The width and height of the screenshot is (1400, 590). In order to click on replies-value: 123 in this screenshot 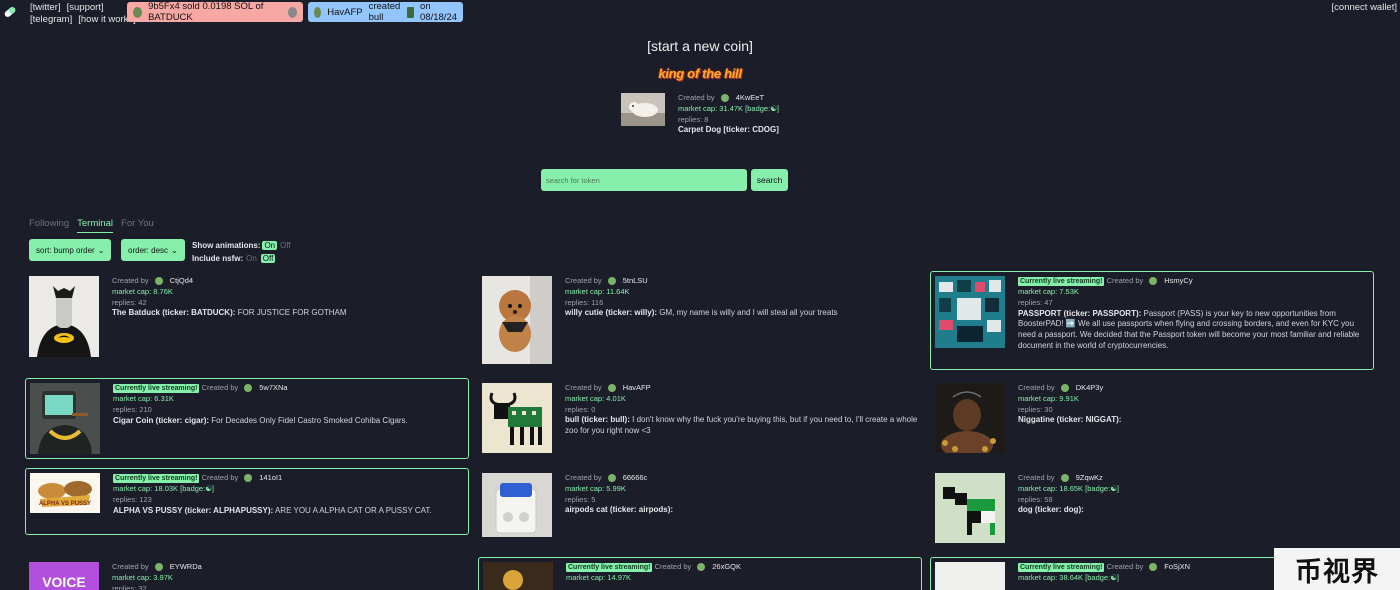, I will do `click(145, 499)`.